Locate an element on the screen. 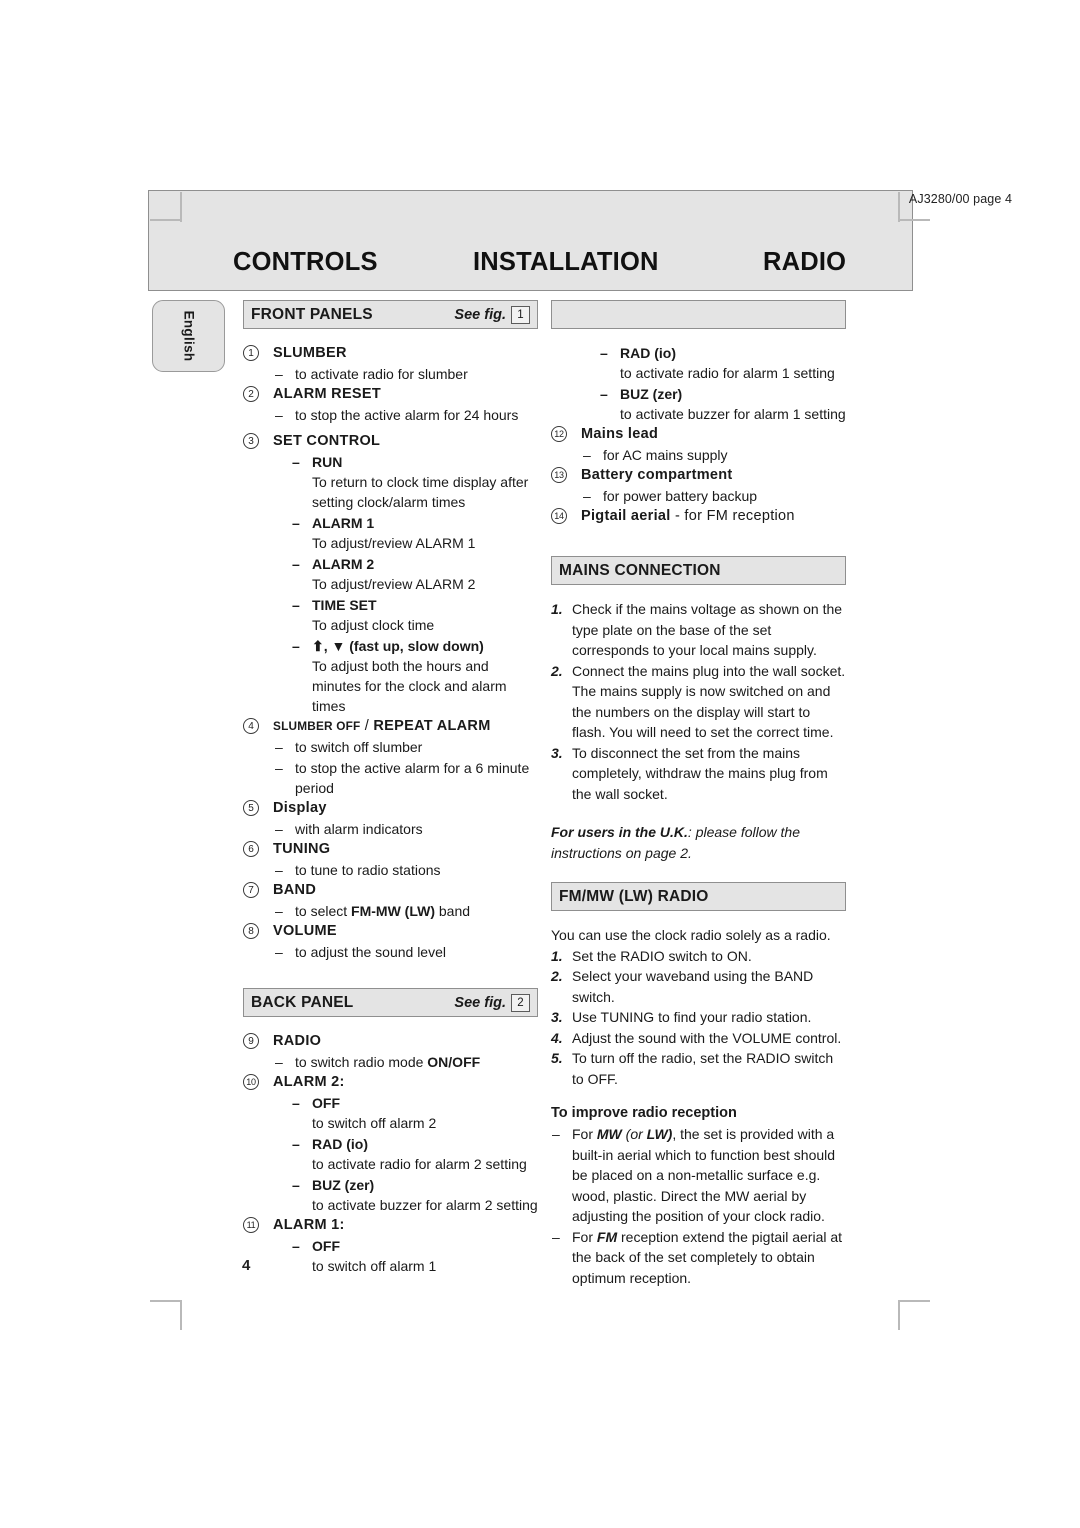  crop-mark-top-left-horizontal is located at coordinates (166, 220).